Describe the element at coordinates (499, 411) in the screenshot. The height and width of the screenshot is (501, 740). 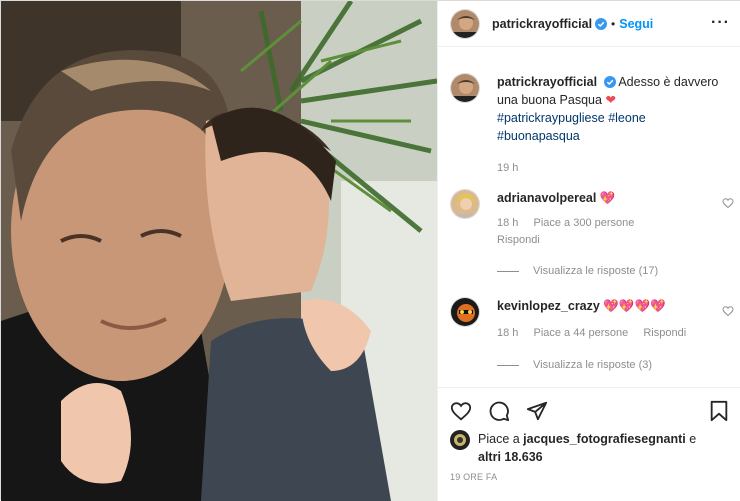
I see `comment-icon` at that location.